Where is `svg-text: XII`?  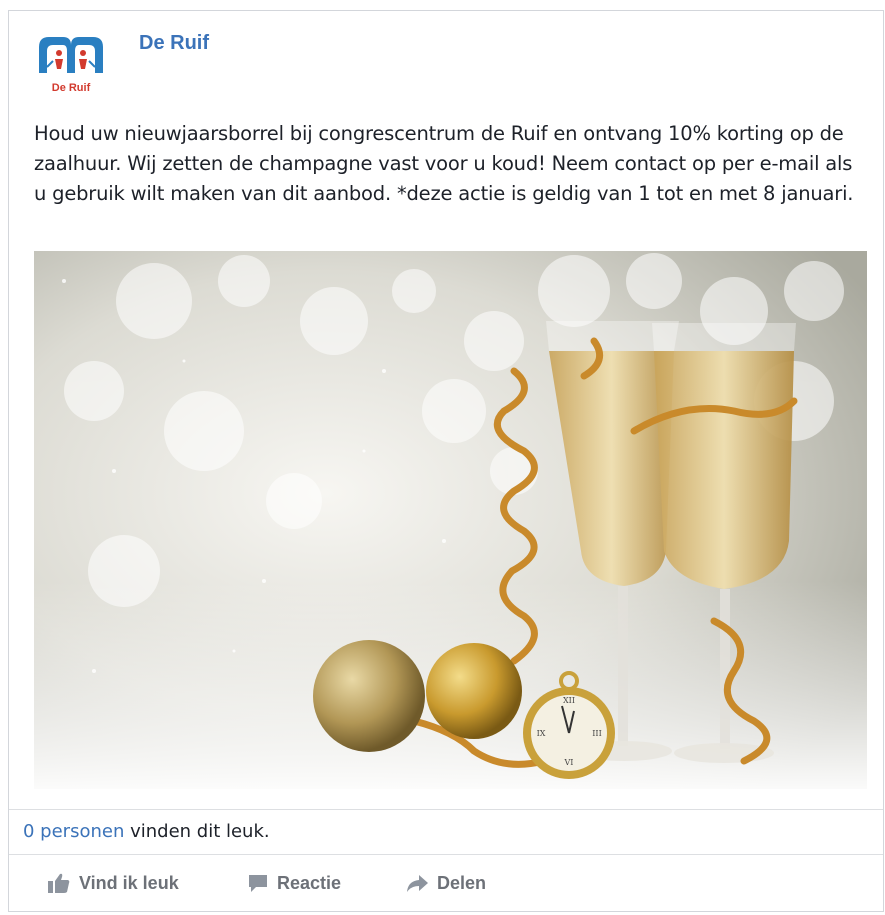
svg-text: XII is located at coordinates (569, 700).